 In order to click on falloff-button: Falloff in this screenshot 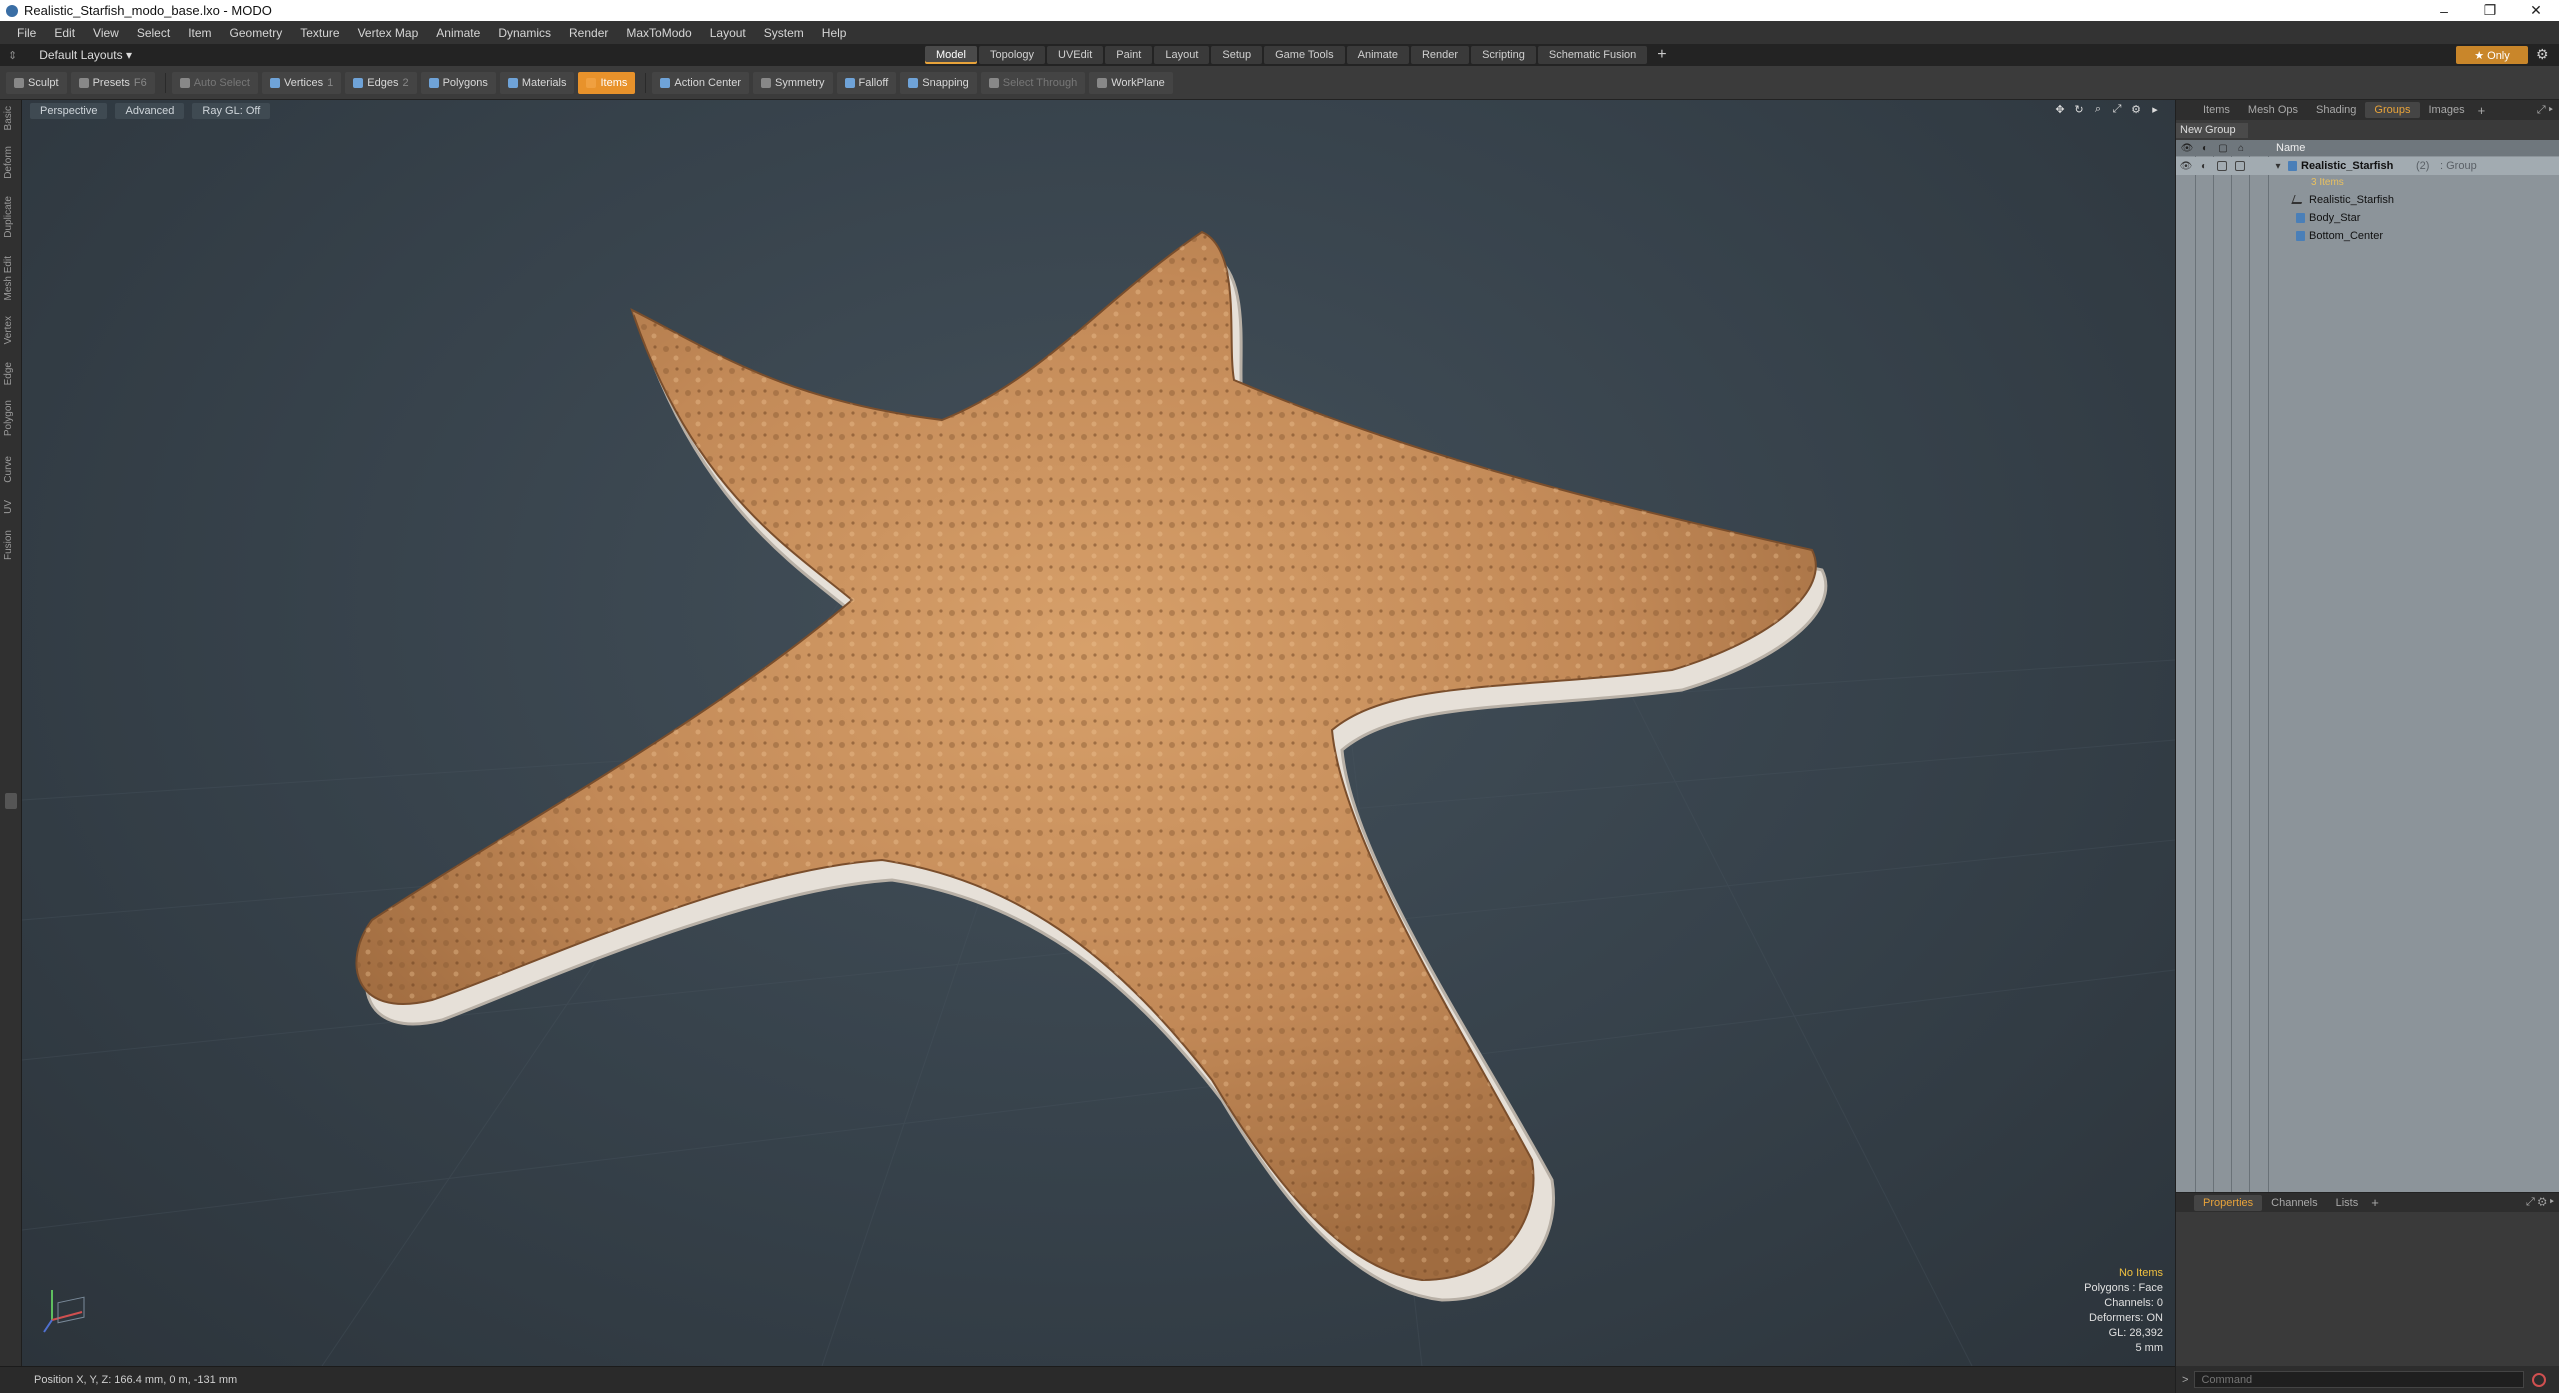, I will do `click(866, 82)`.